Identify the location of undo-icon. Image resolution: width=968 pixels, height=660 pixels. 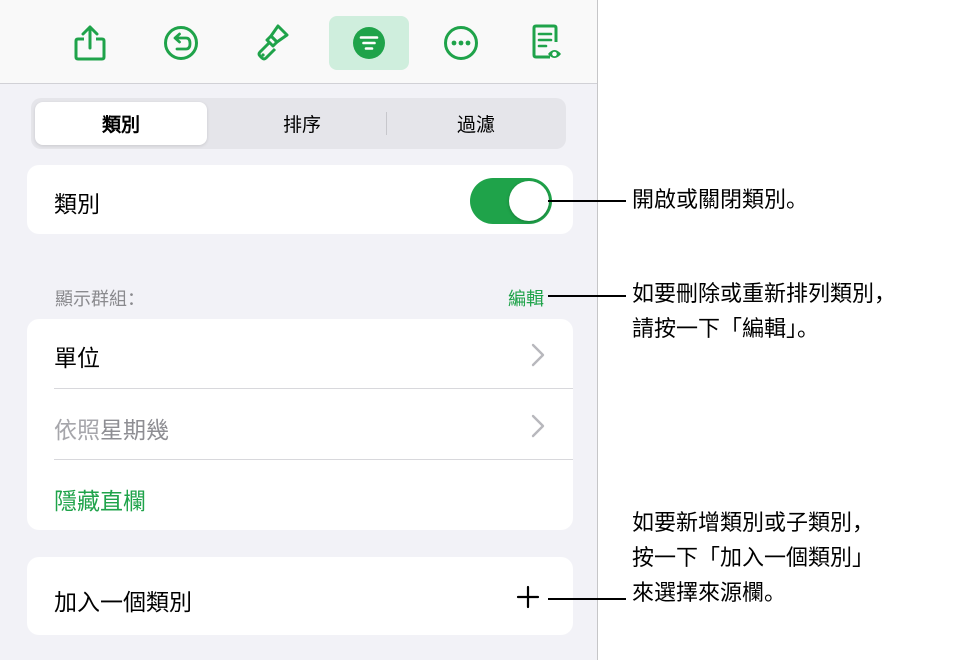
(181, 43).